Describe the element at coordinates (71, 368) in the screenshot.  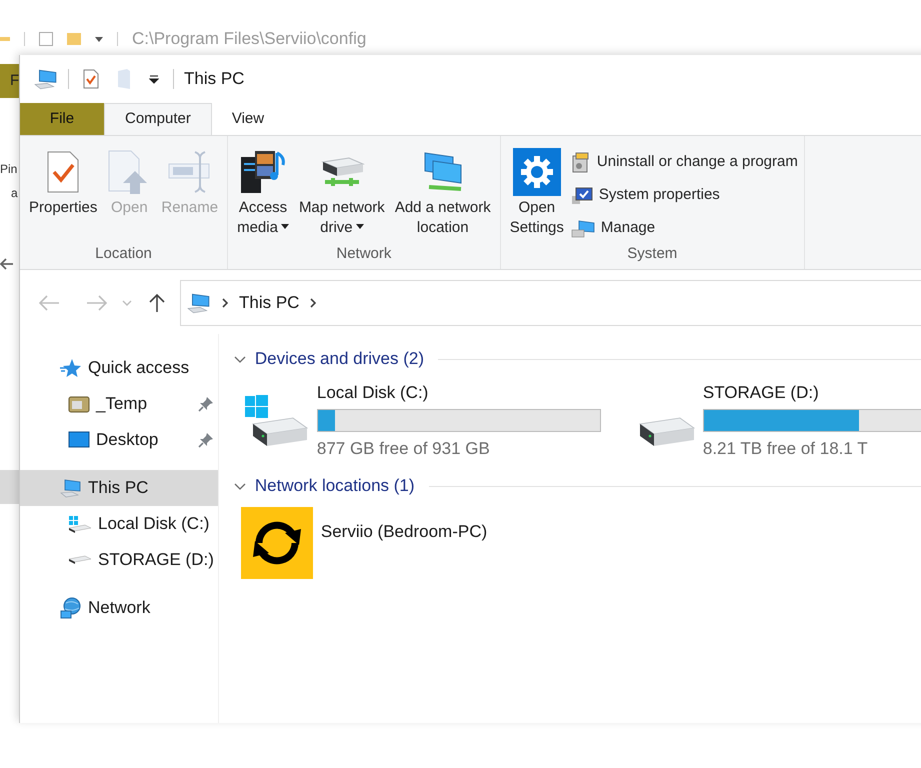
I see `star-icon` at that location.